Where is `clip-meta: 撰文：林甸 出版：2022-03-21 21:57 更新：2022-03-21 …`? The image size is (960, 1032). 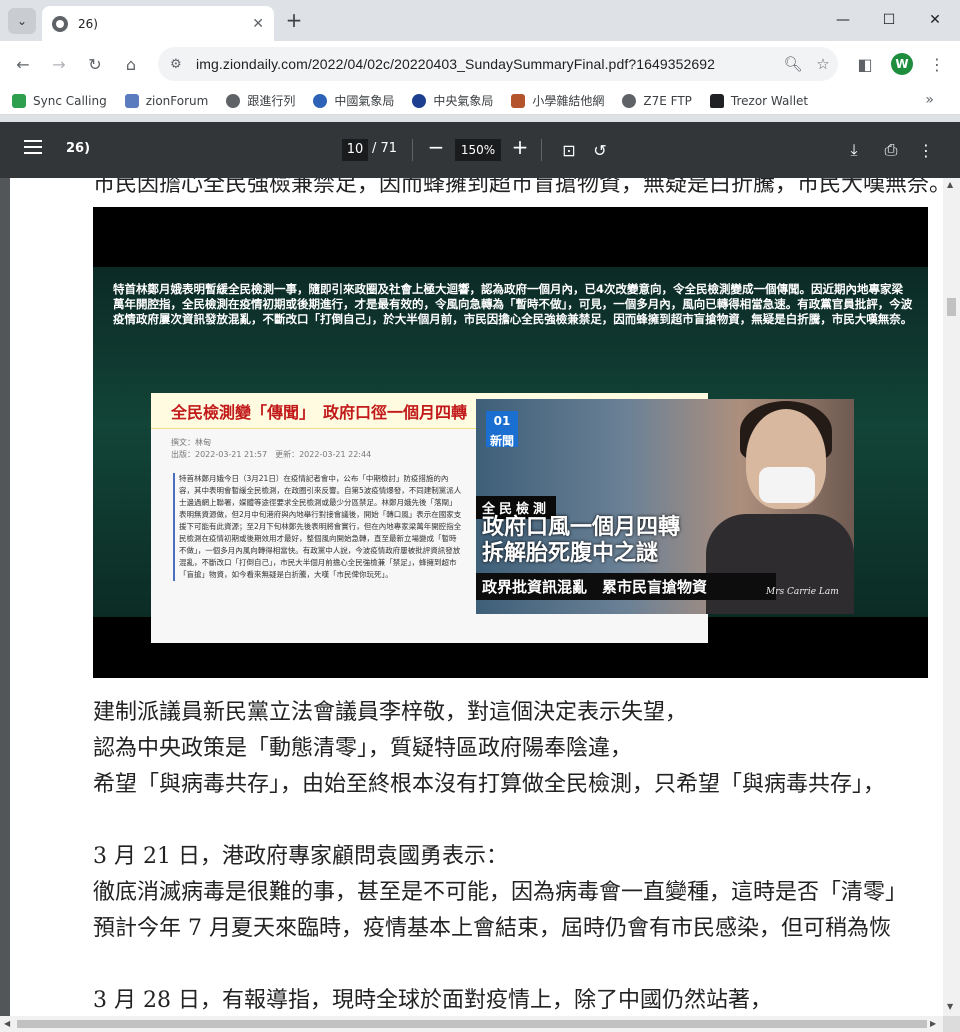
clip-meta: 撰文：林甸 出版：2022-03-21 21:57 更新：2022-03-21 … is located at coordinates (271, 448).